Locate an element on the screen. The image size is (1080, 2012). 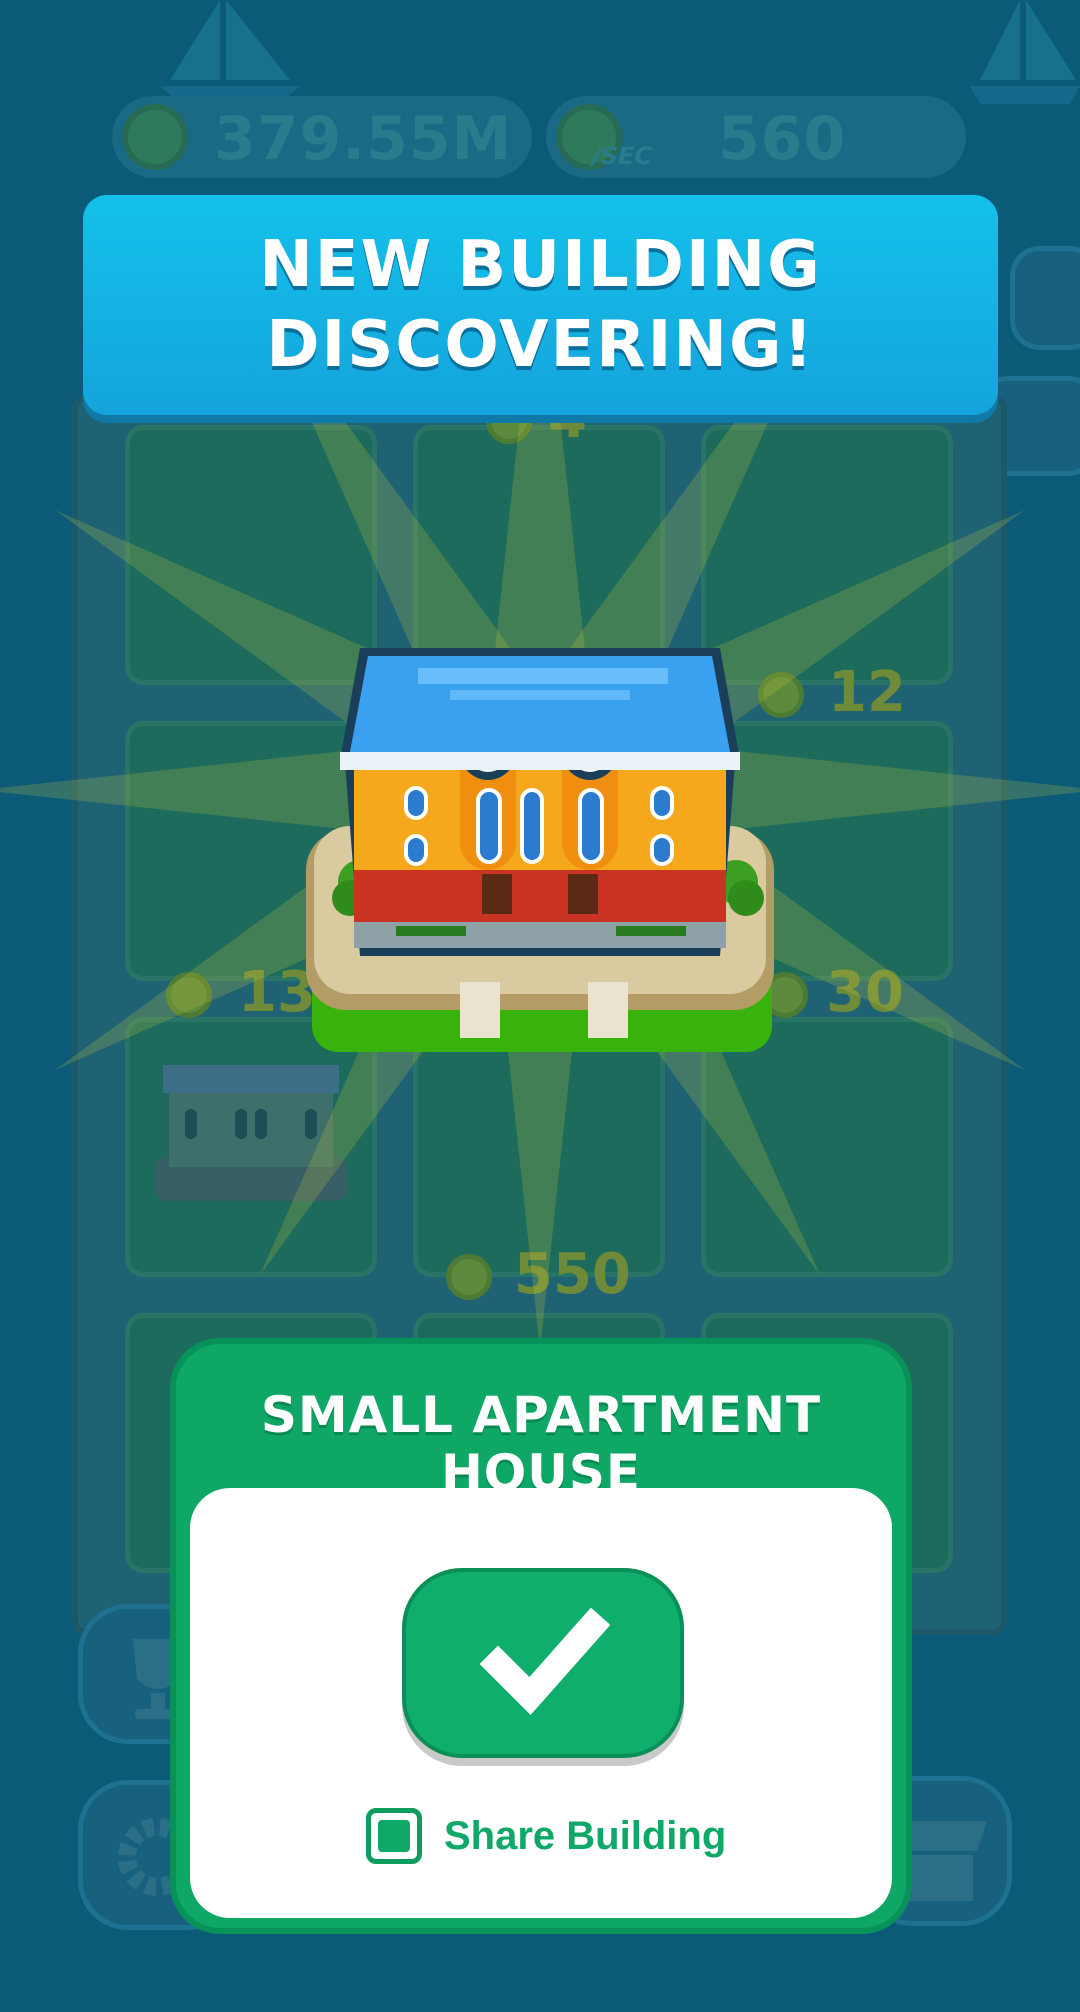
banner-line-1: NEW BUILDING is located at coordinates (540, 265).